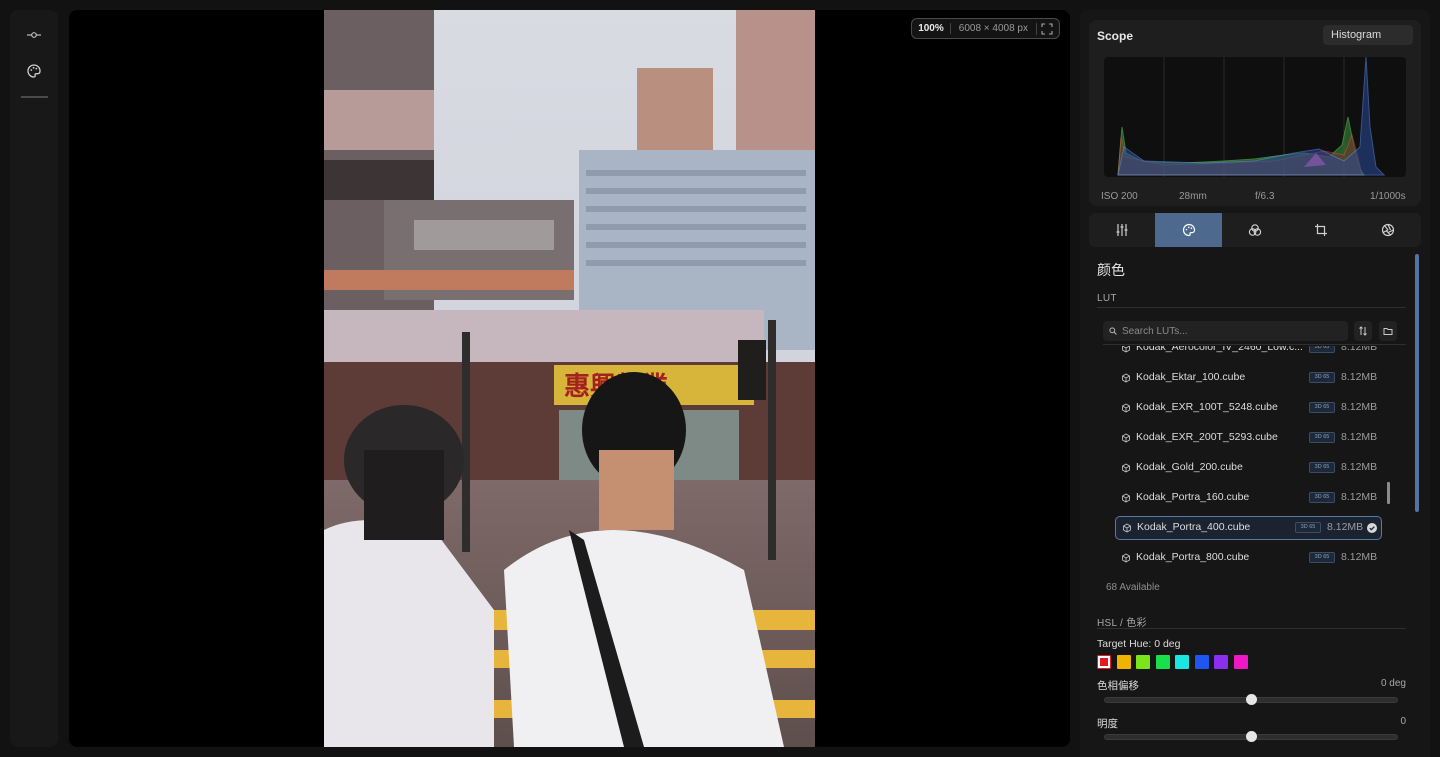  I want to click on lut-available-count: 68 Available, so click(1133, 587).